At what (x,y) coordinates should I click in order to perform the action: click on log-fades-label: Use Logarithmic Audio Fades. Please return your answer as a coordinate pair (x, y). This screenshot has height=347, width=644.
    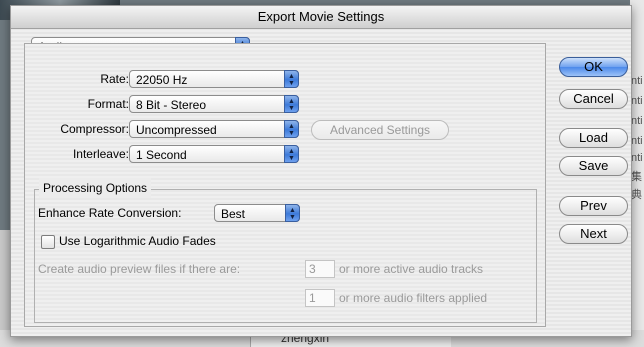
    Looking at the image, I should click on (137, 241).